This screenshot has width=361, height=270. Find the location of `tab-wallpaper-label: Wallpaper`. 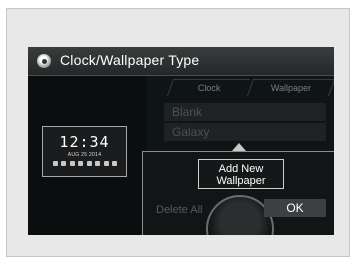

tab-wallpaper-label: Wallpaper is located at coordinates (290, 88).